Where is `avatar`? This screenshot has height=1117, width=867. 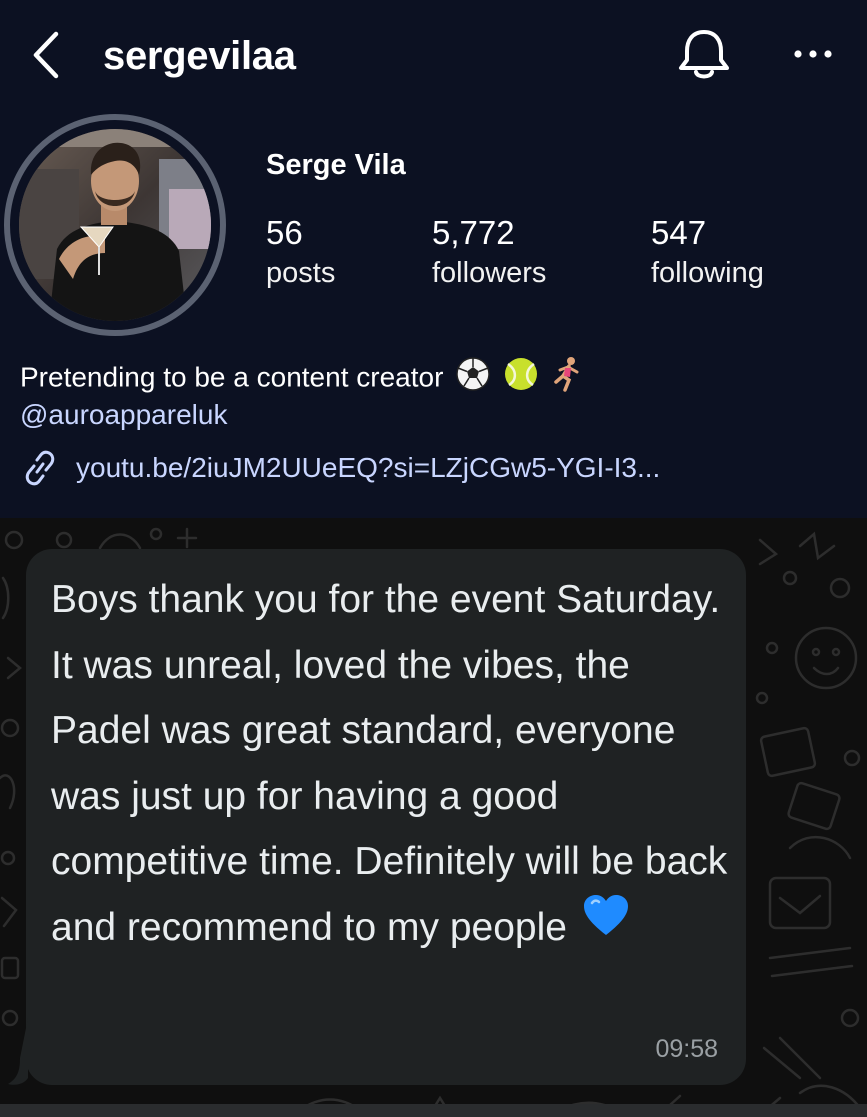
avatar is located at coordinates (115, 225).